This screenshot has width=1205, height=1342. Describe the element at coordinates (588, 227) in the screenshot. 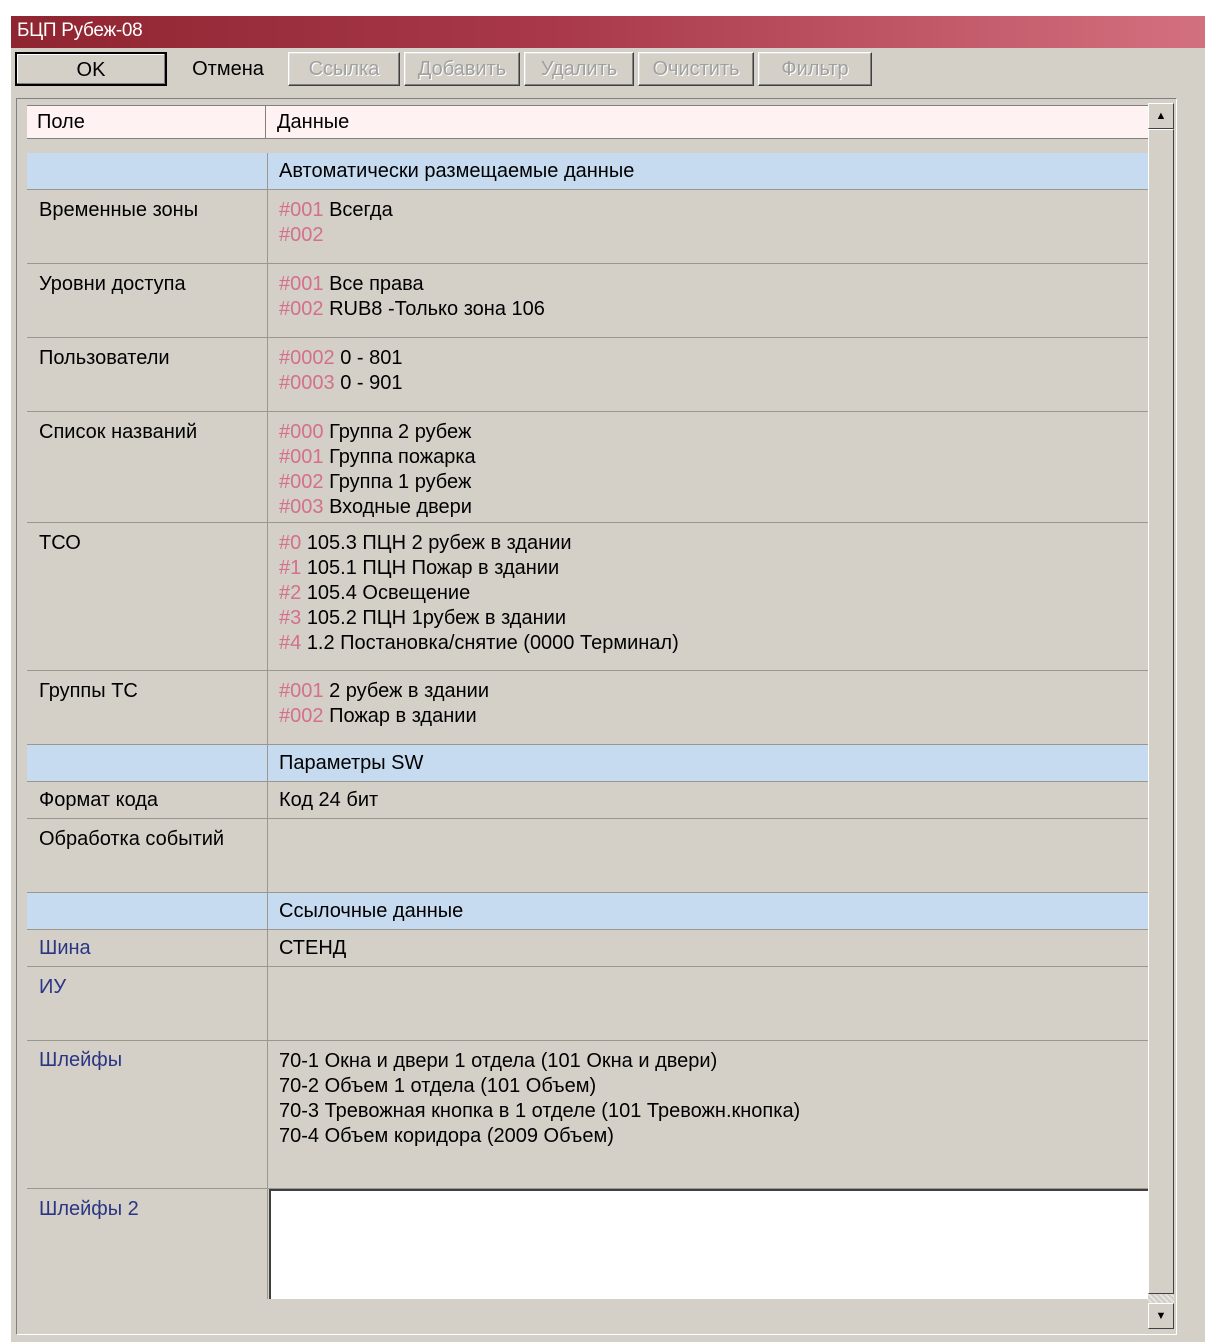

I see `row-time-zones: Временные зоны #001 Всегда #002` at that location.